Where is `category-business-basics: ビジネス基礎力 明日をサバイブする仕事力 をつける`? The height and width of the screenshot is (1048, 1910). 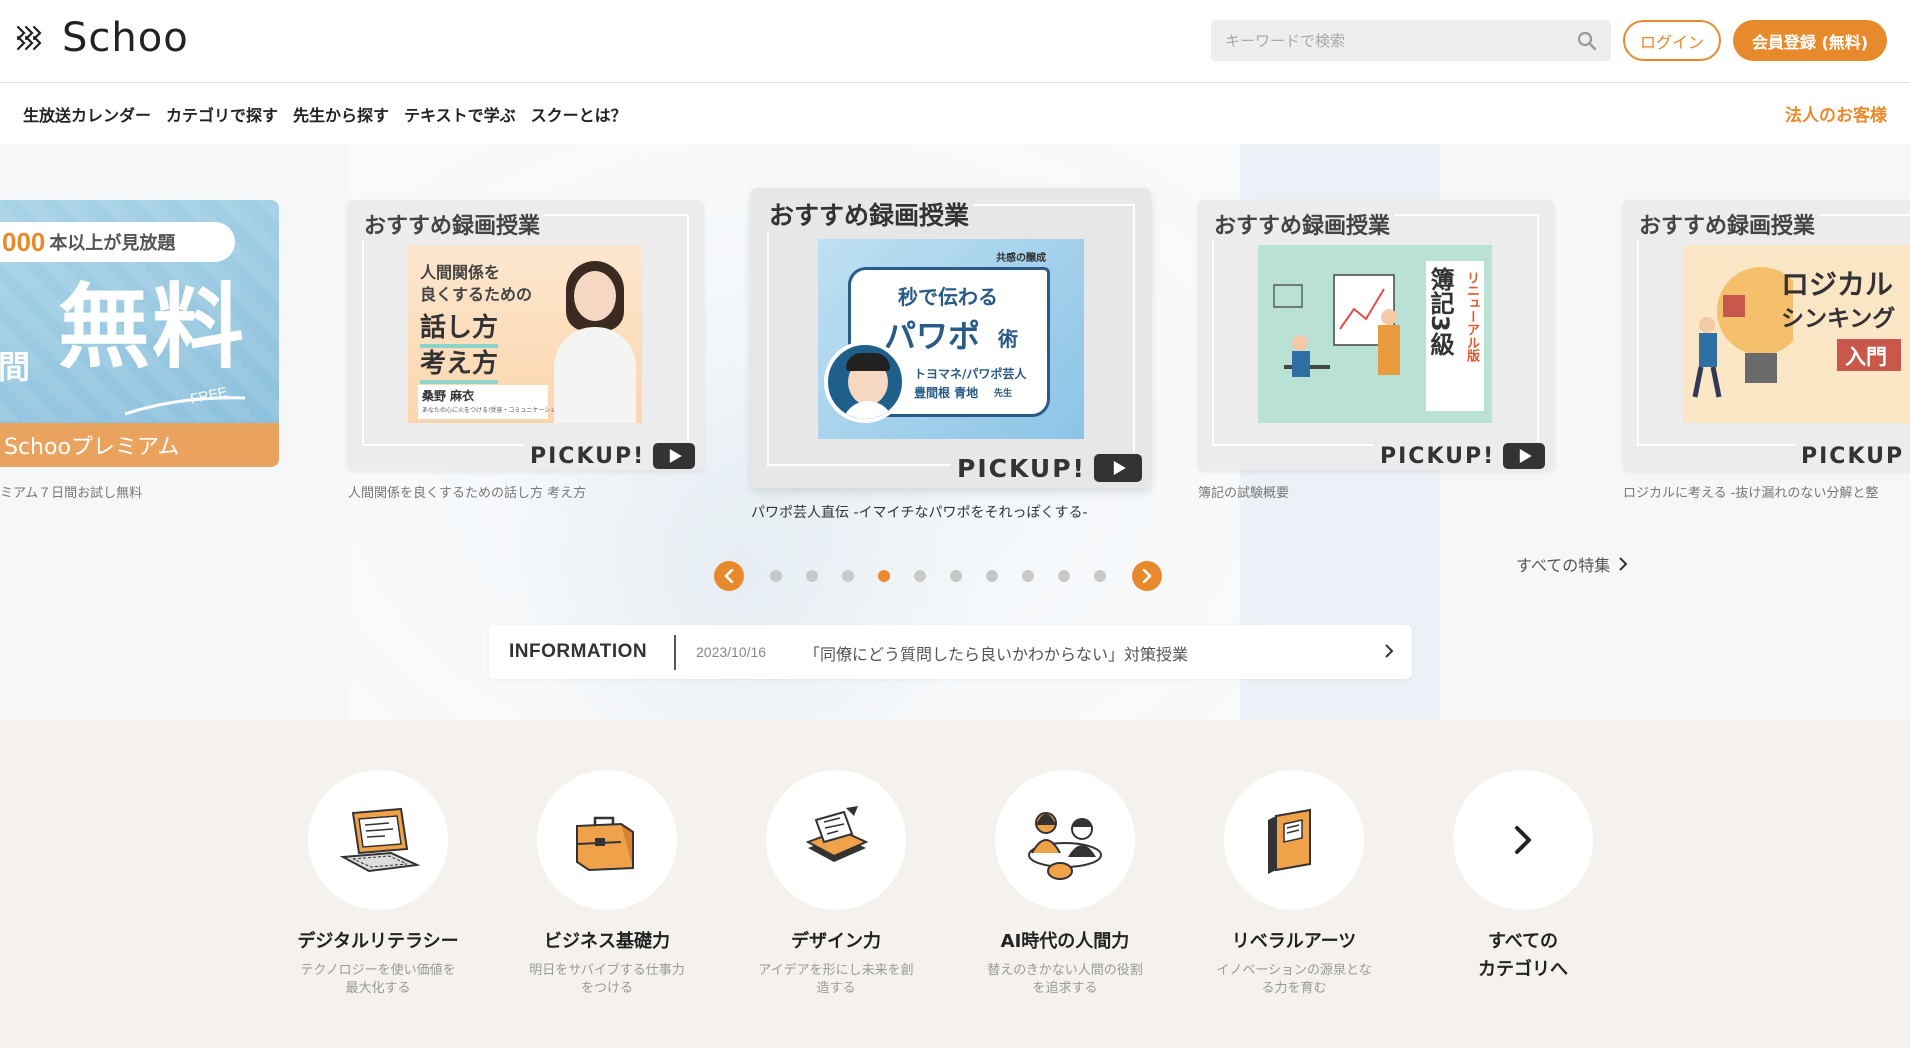 category-business-basics: ビジネス基礎力 明日をサバイブする仕事力 をつける is located at coordinates (607, 884).